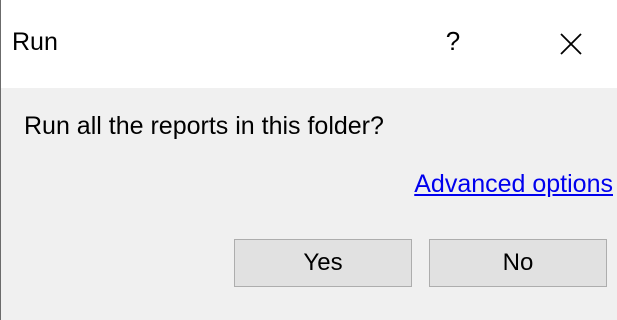 The width and height of the screenshot is (617, 320). I want to click on help-button: ?, so click(453, 41).